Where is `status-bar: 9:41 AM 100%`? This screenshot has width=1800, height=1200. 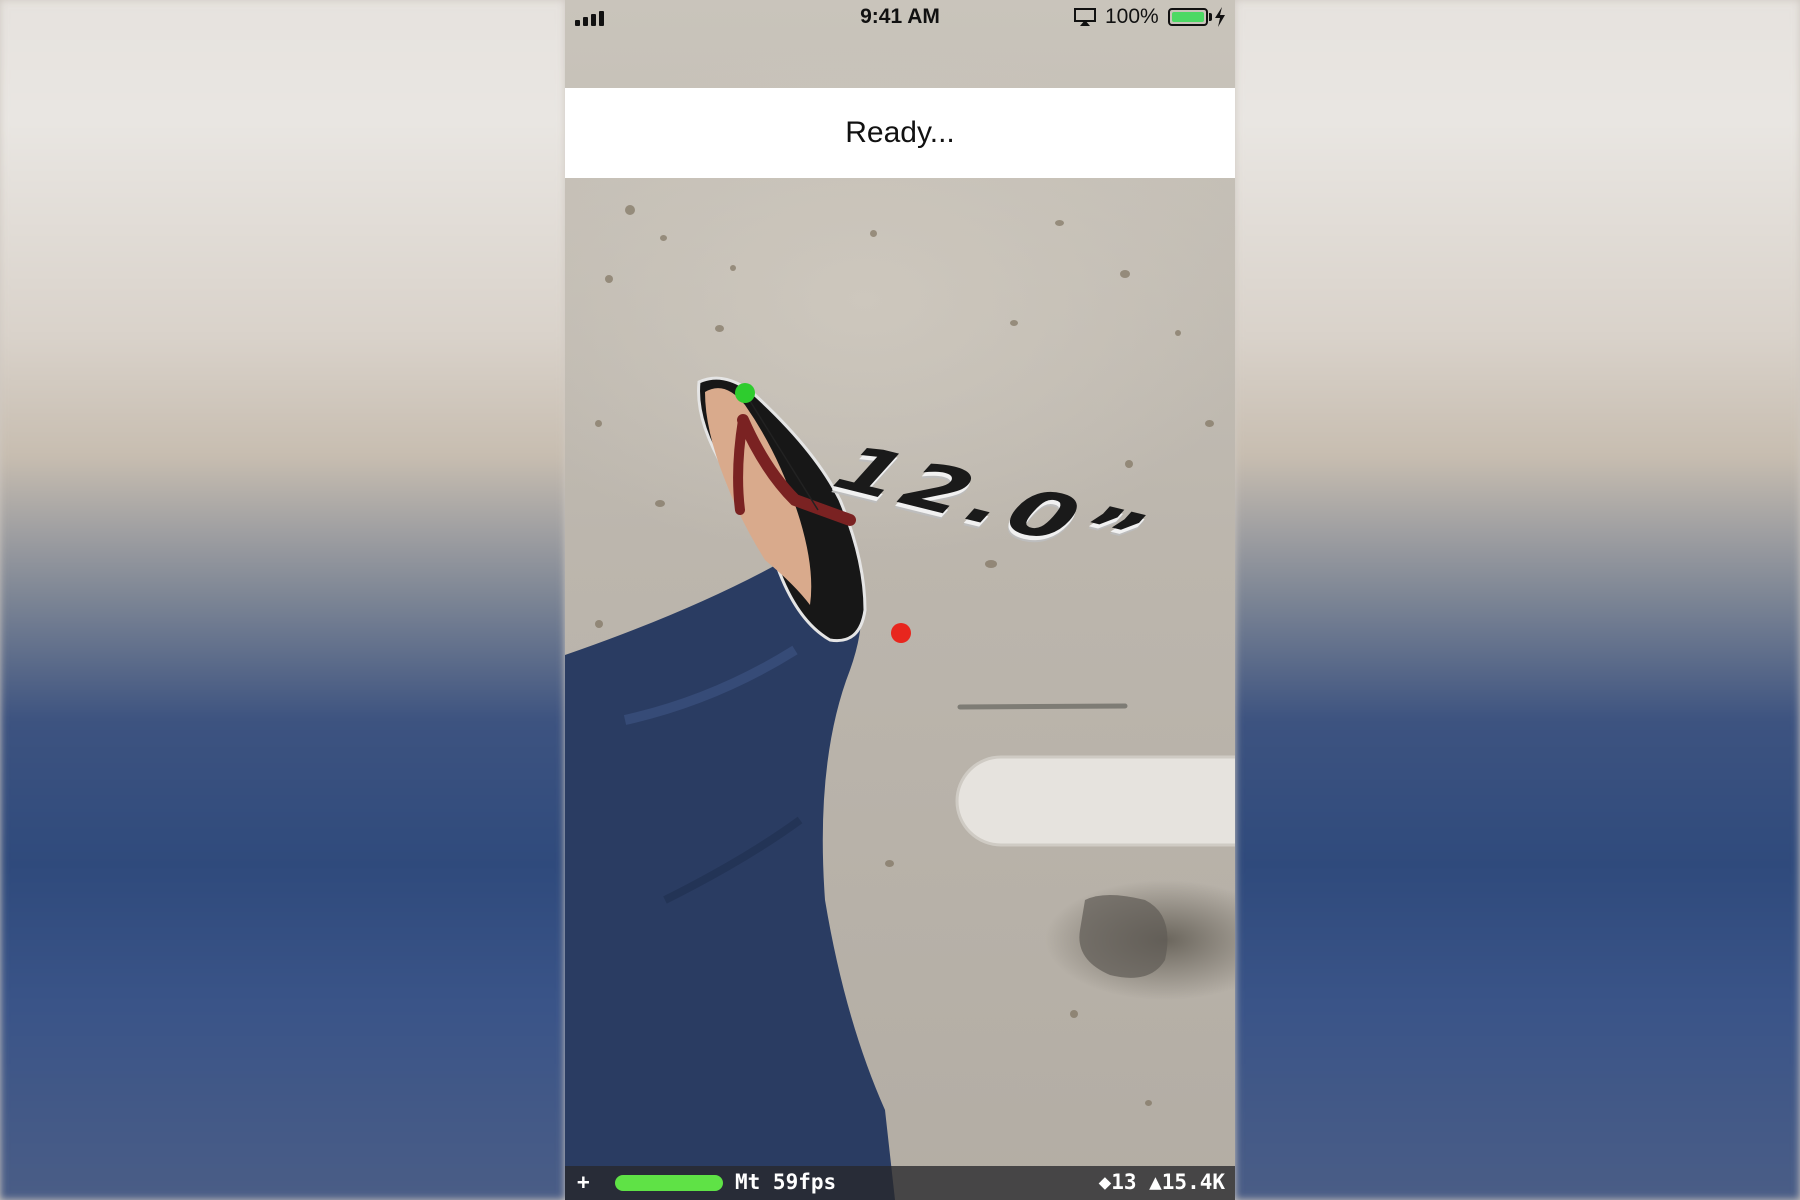
status-bar: 9:41 AM 100% is located at coordinates (900, 17).